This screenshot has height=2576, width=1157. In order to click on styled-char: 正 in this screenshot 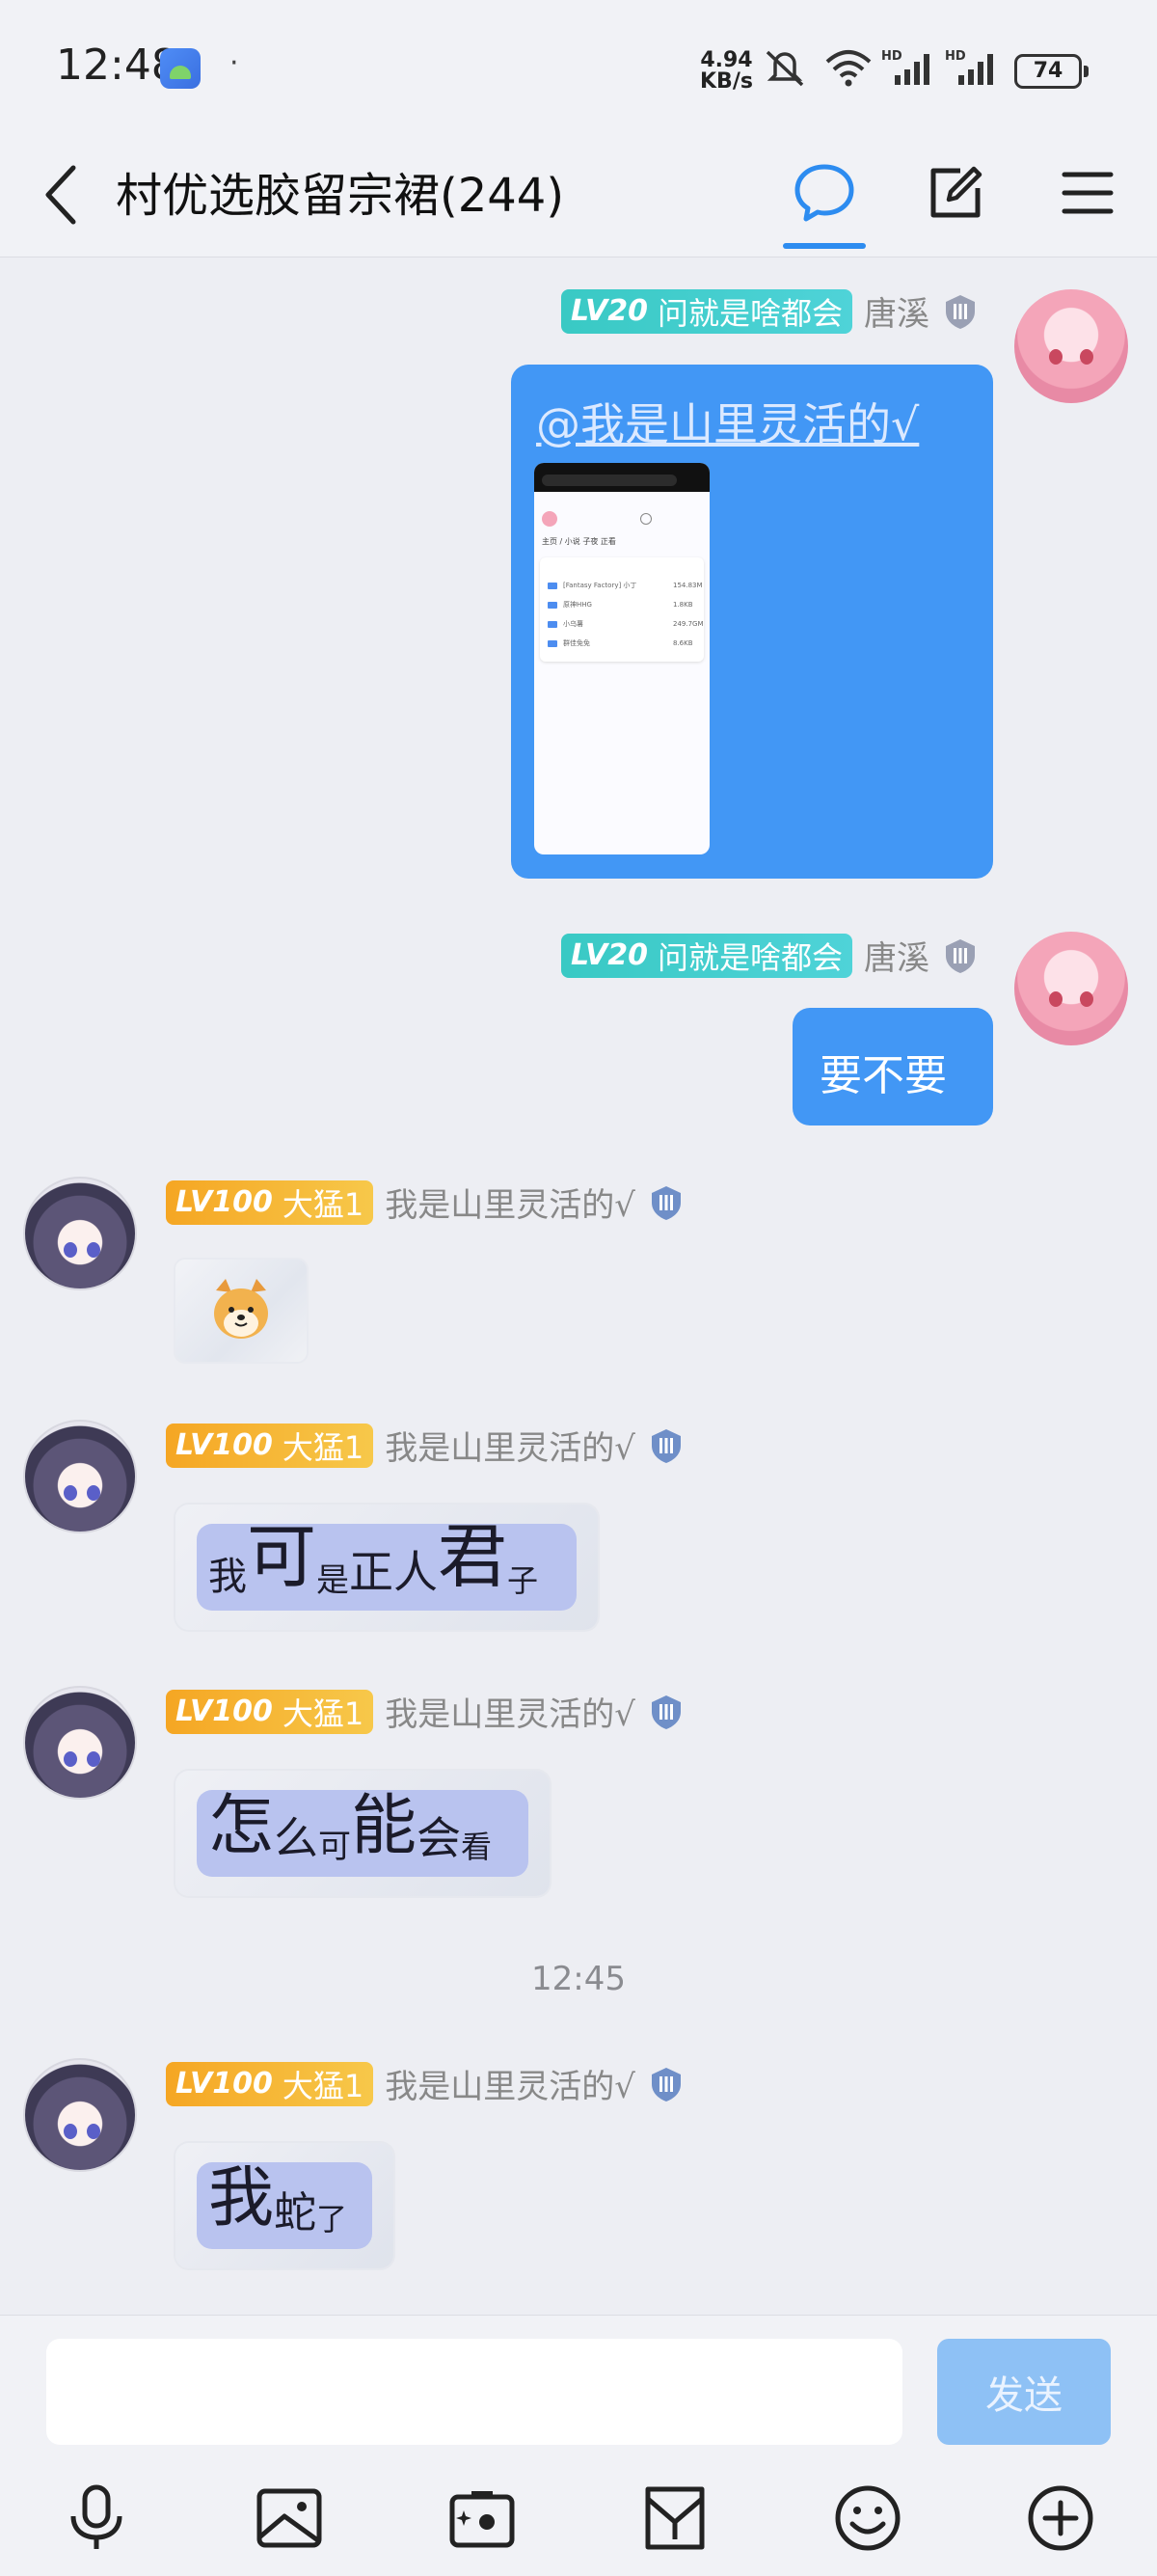, I will do `click(371, 1572)`.